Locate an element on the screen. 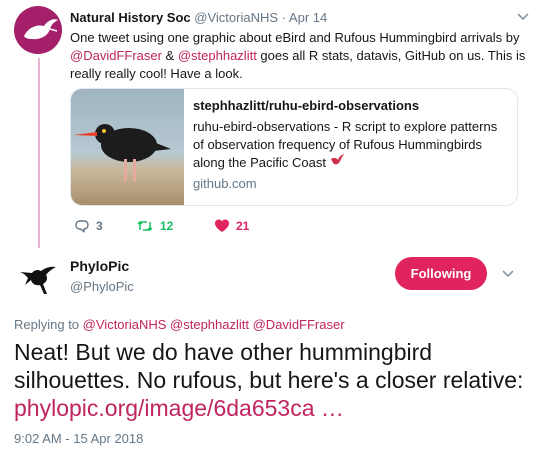  replying-to-mentions: @VictoriaNHS @stephhazlitt @DavidFFraser is located at coordinates (214, 324).